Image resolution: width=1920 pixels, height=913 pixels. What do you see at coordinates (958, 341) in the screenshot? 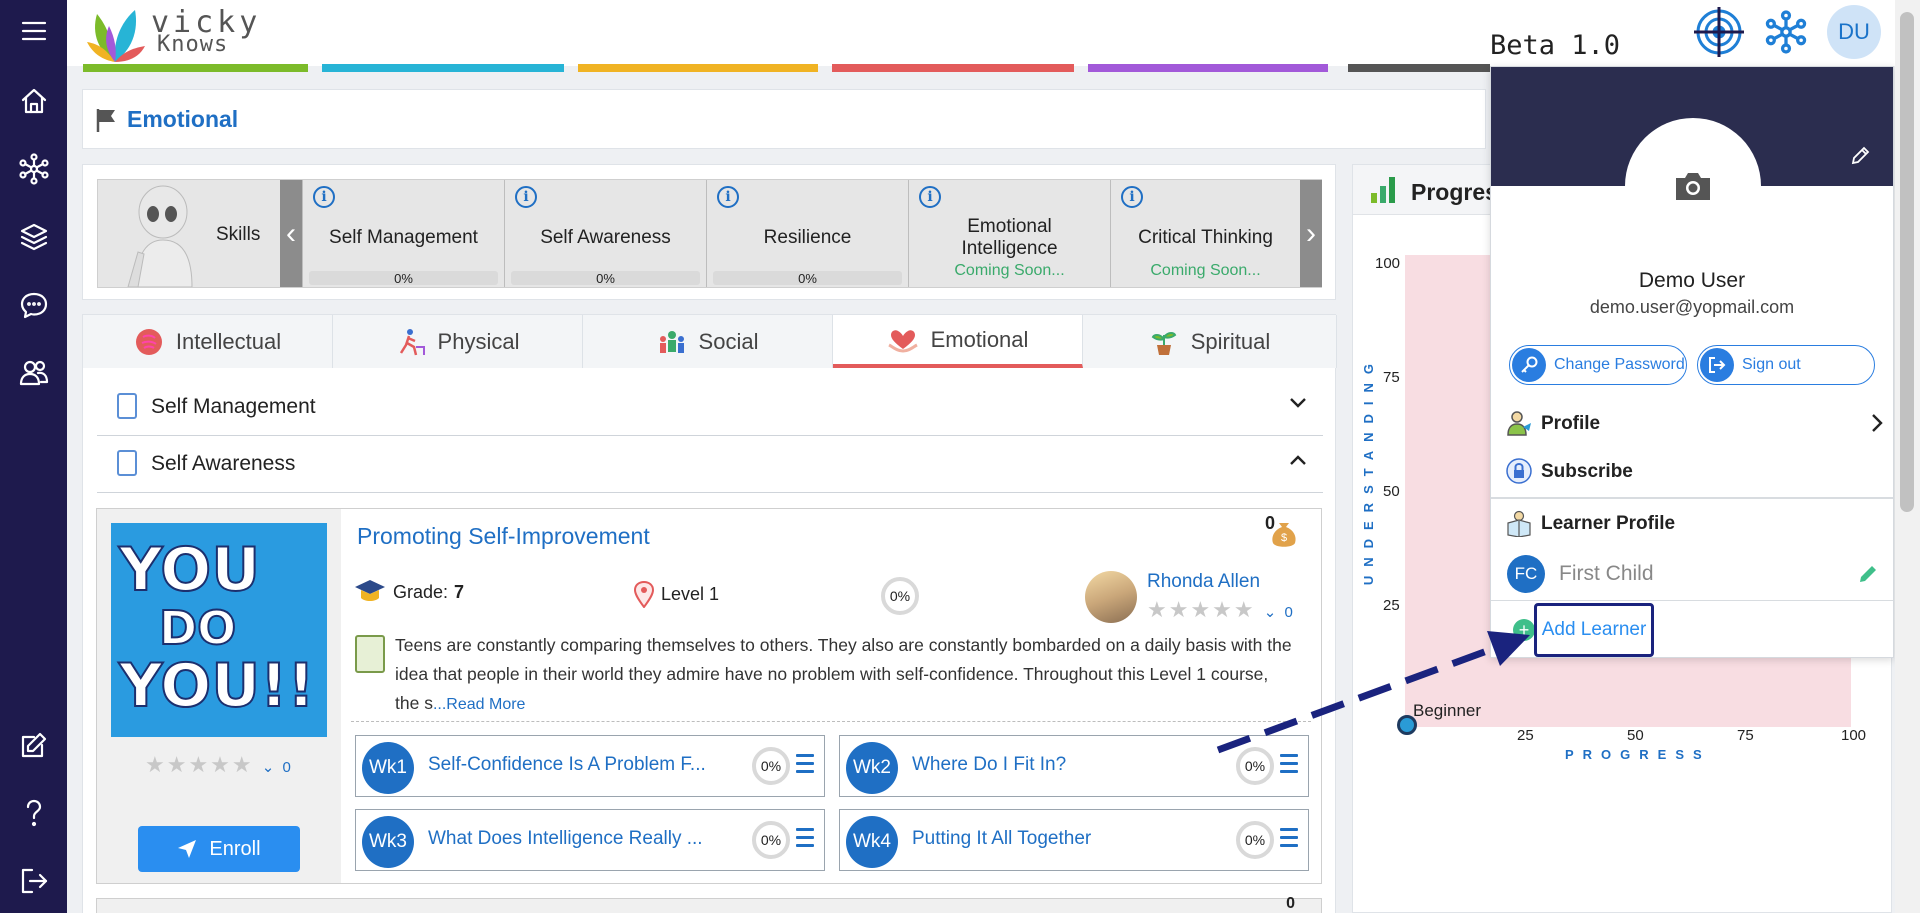
I see `tab-emotional: Emotional` at bounding box center [958, 341].